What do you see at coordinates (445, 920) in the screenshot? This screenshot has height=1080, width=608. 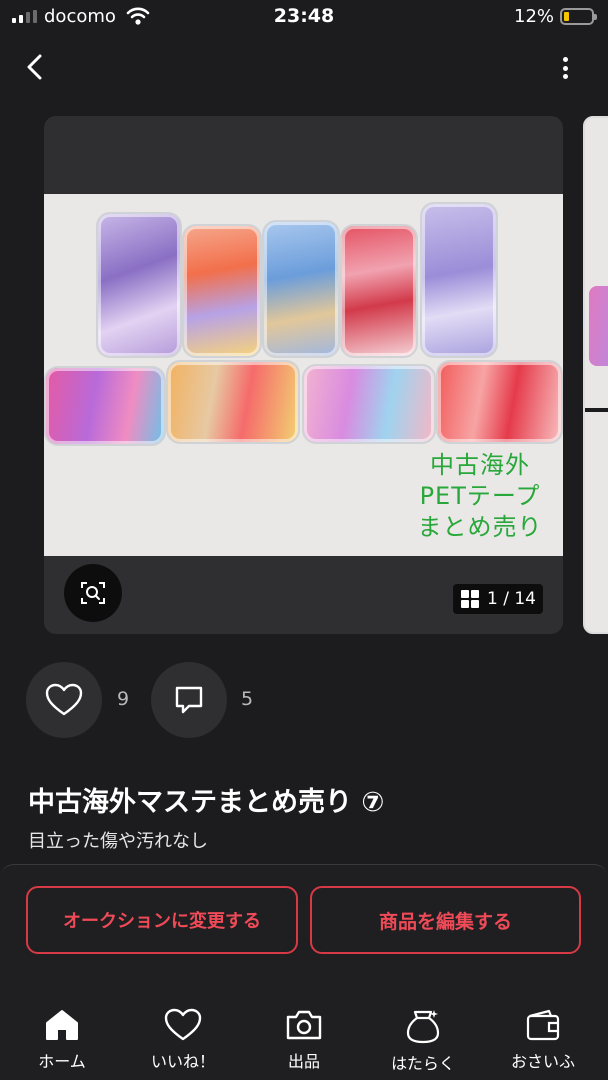 I see `edit-item-button: 商品を編集する` at bounding box center [445, 920].